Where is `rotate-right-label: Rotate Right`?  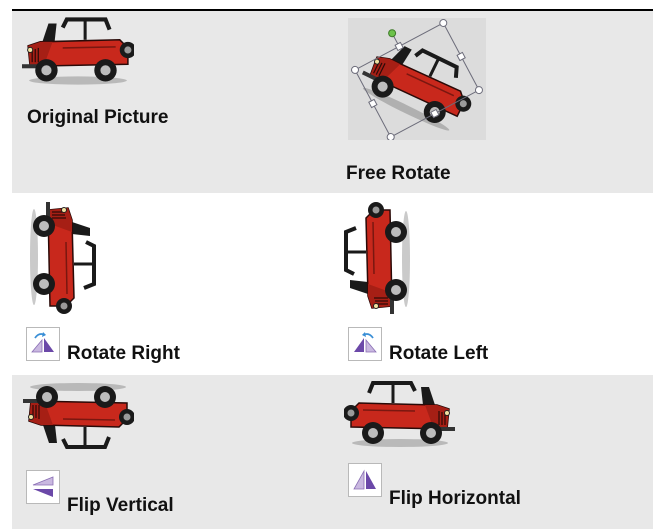
rotate-right-label: Rotate Right is located at coordinates (123, 353).